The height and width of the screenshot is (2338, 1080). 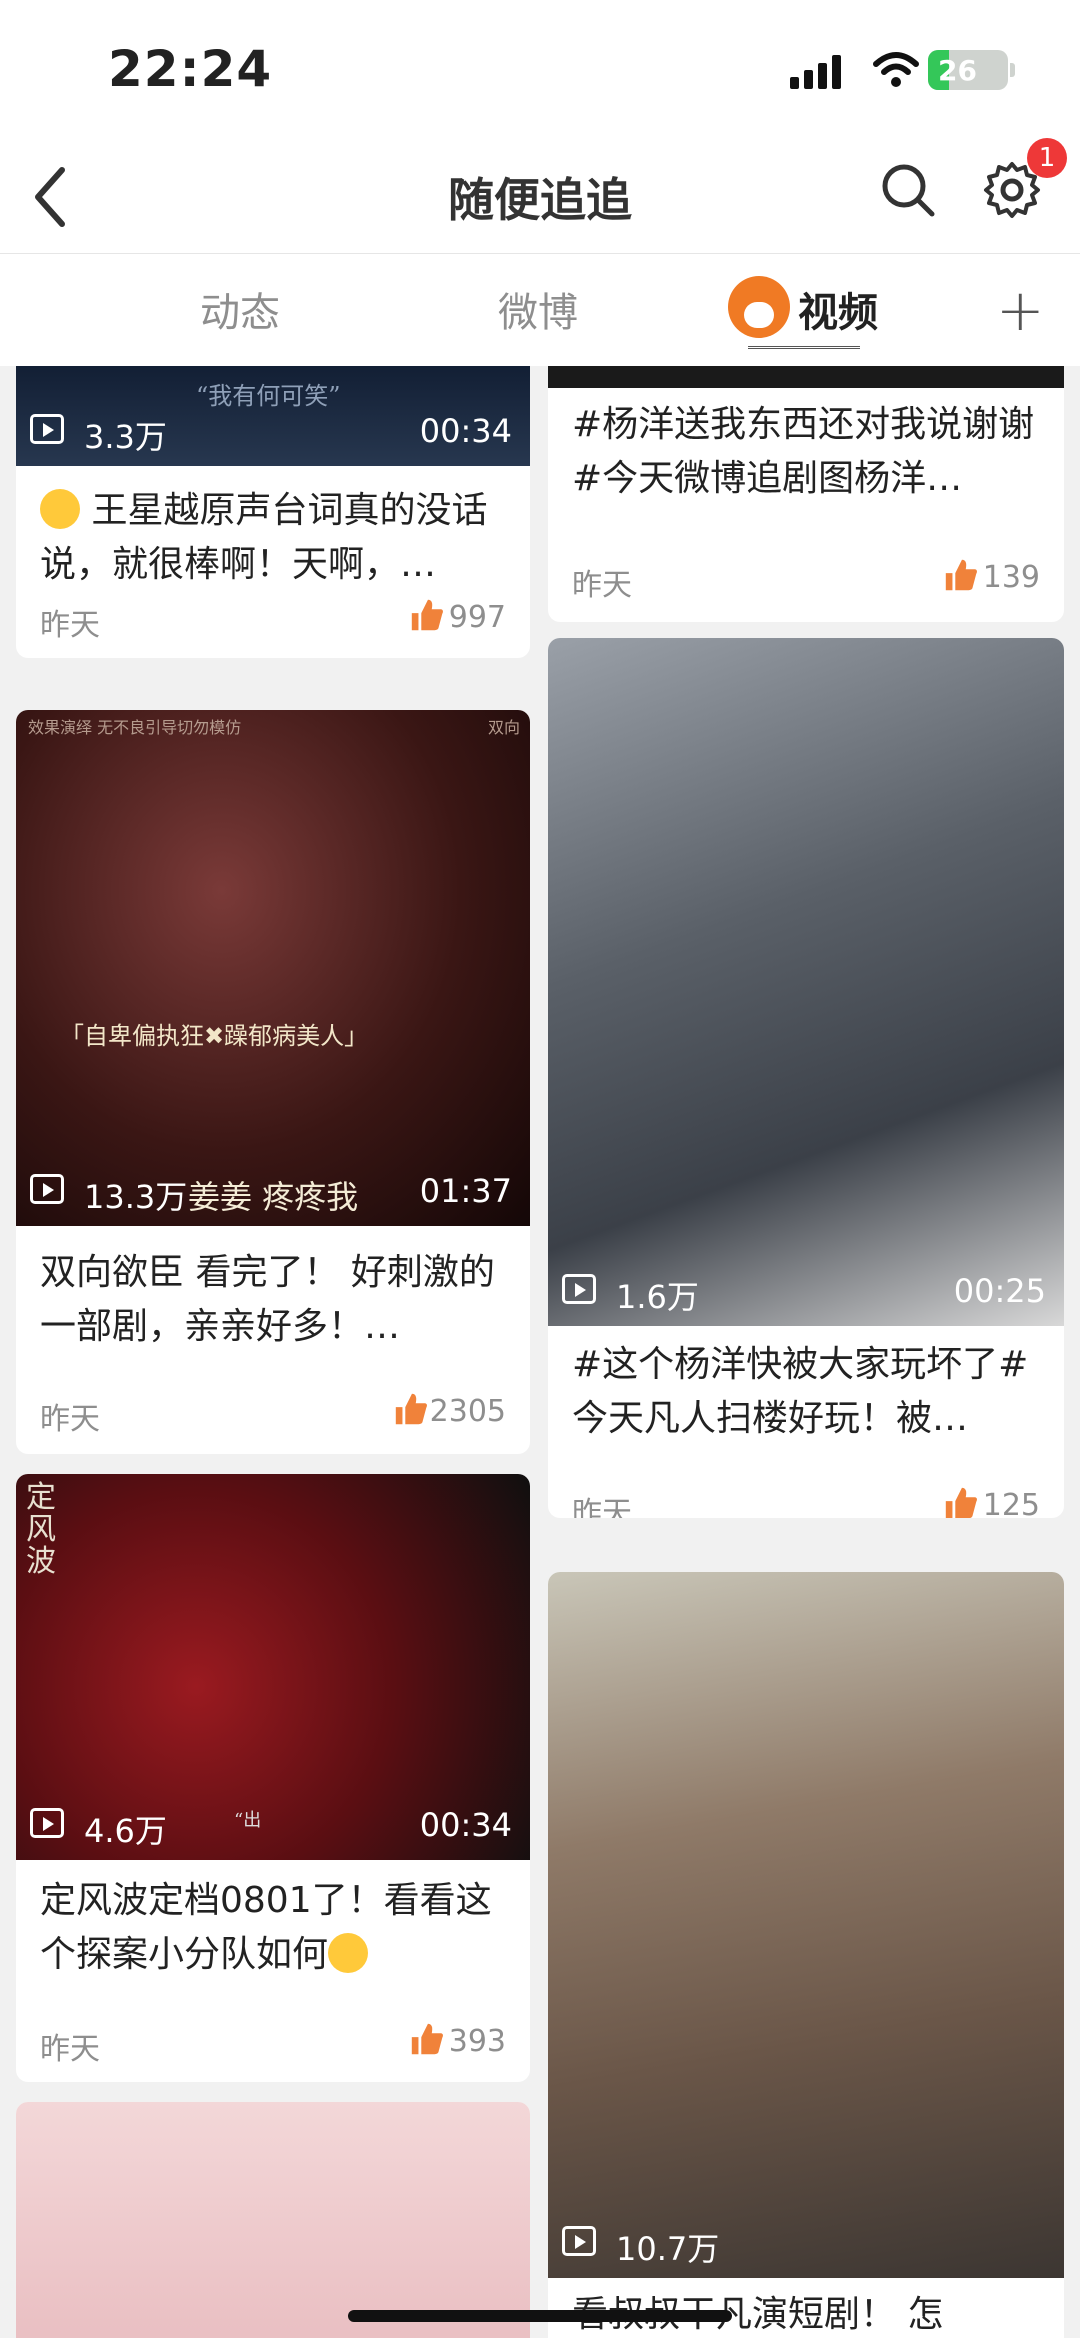 I want to click on card-meta: 昨天 393, so click(x=273, y=2043).